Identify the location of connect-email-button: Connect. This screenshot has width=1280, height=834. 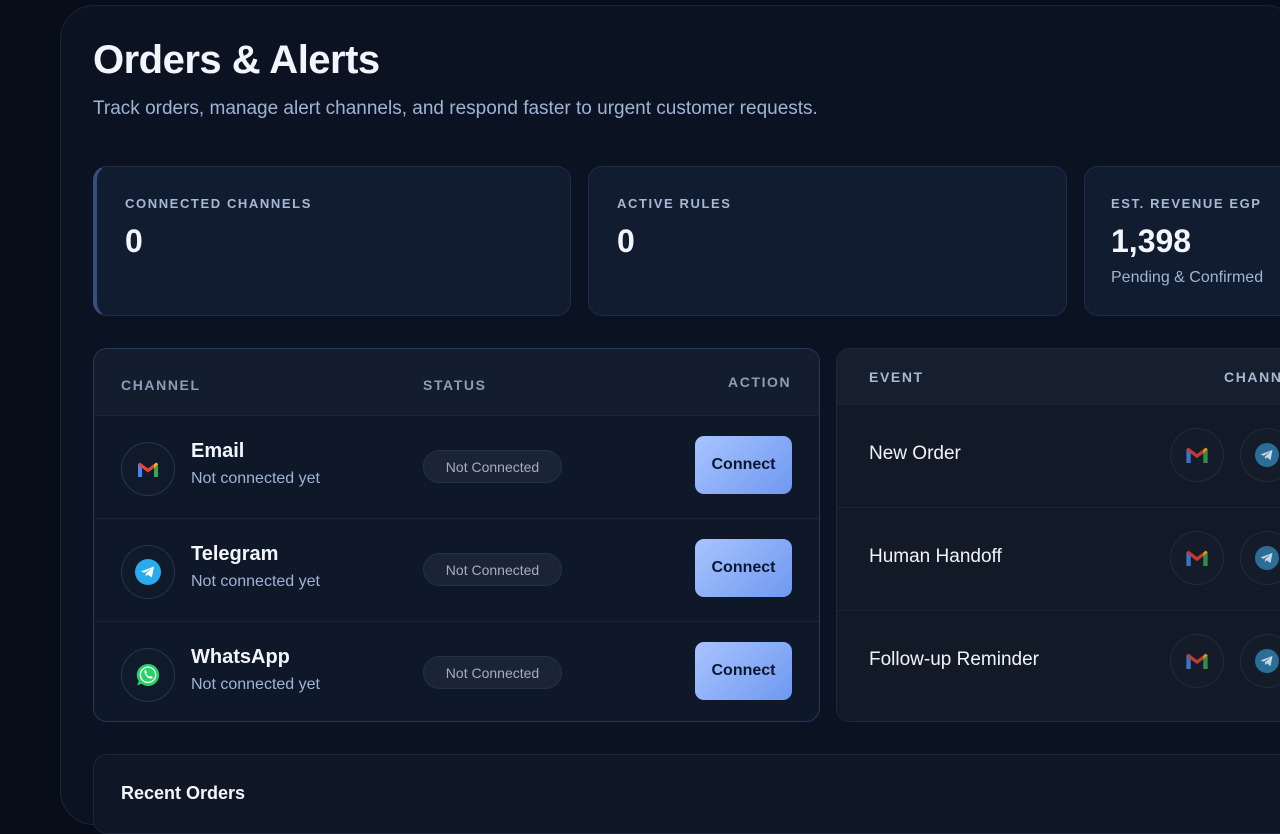
(743, 465).